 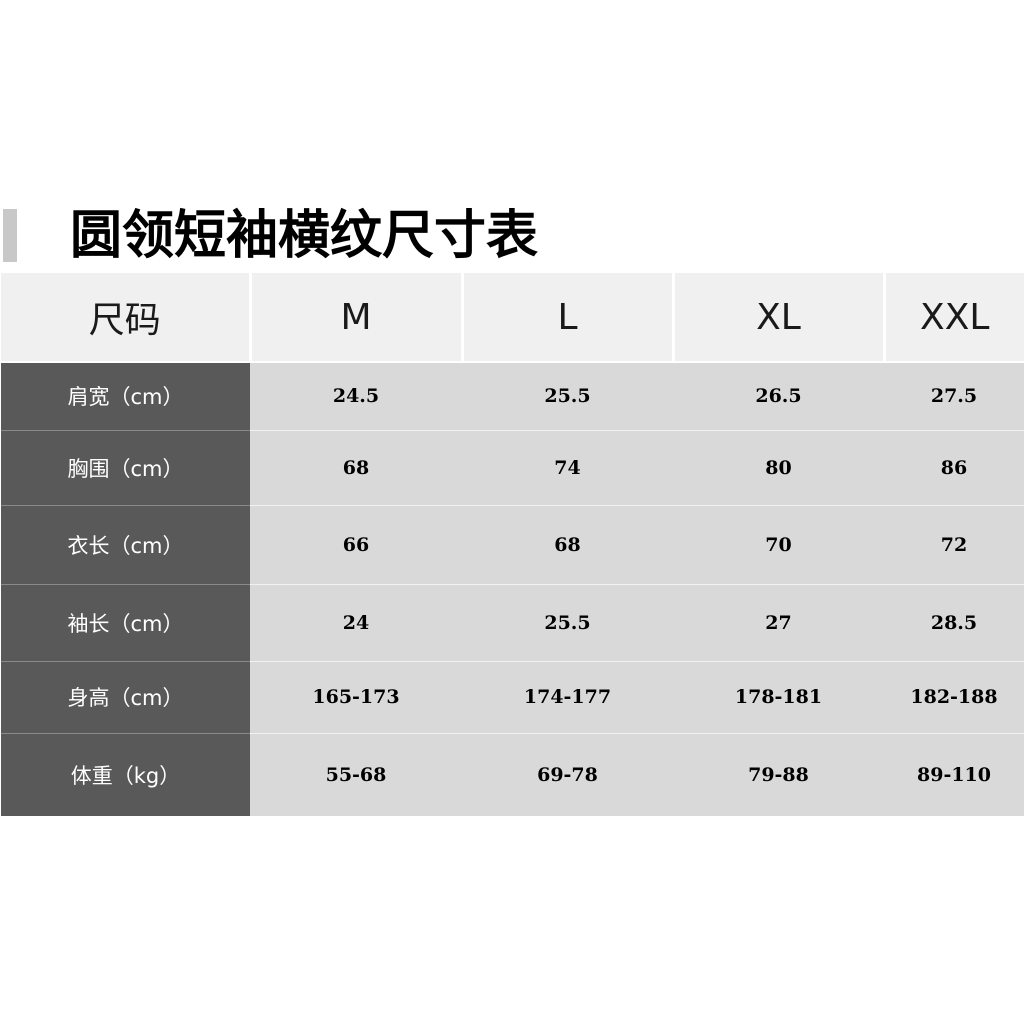 I want to click on size-header-xl: XL, so click(x=777, y=318).